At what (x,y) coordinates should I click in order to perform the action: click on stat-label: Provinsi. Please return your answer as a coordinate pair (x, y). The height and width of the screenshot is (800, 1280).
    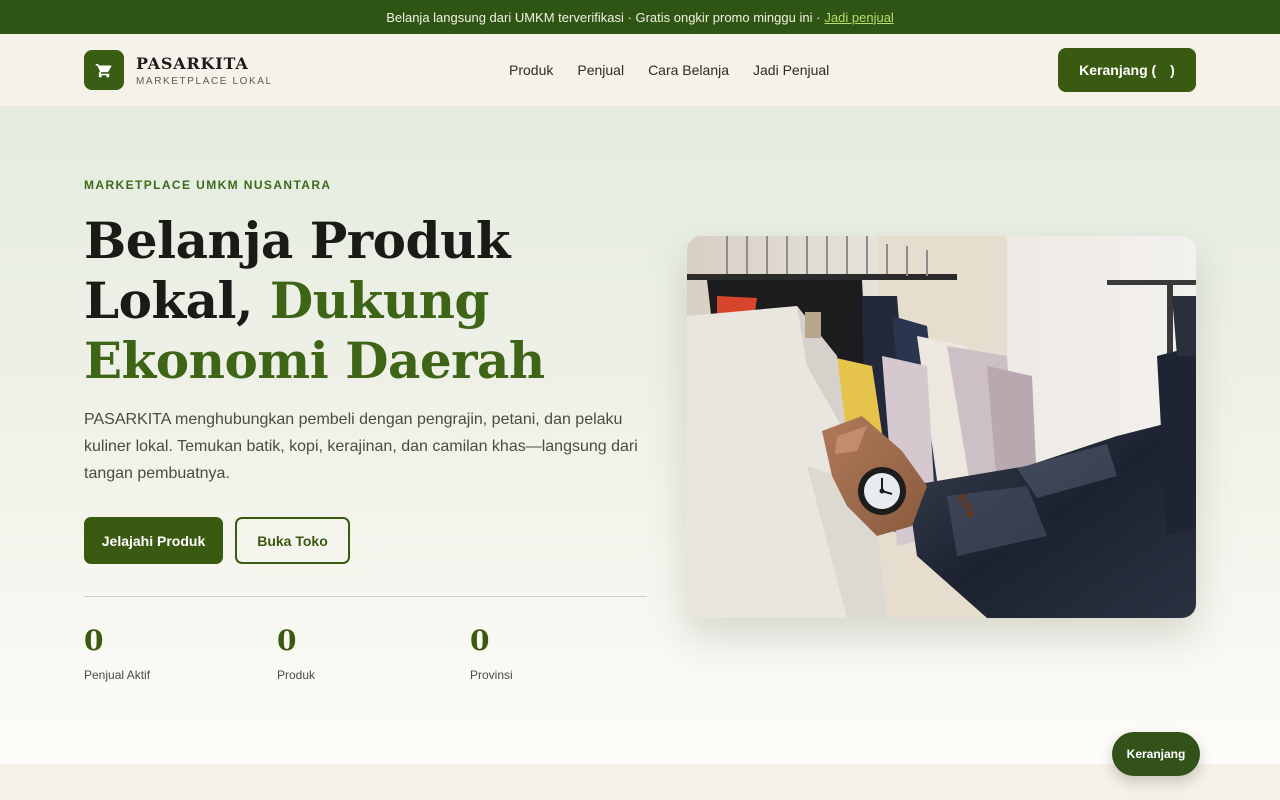
    Looking at the image, I should click on (491, 675).